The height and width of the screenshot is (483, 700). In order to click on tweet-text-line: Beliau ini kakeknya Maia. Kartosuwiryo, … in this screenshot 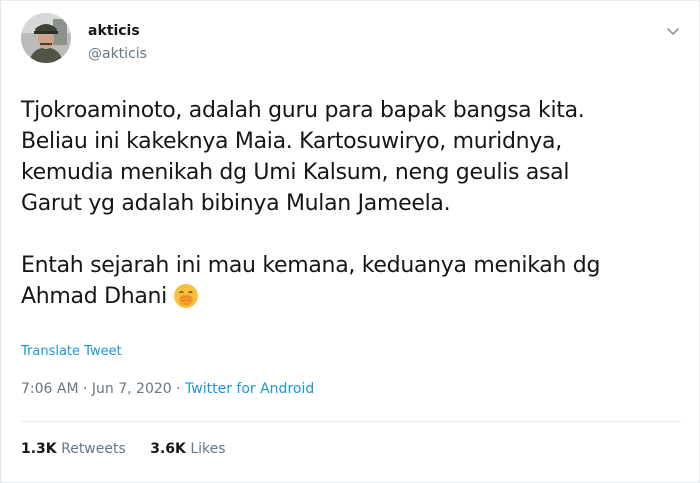, I will do `click(291, 141)`.